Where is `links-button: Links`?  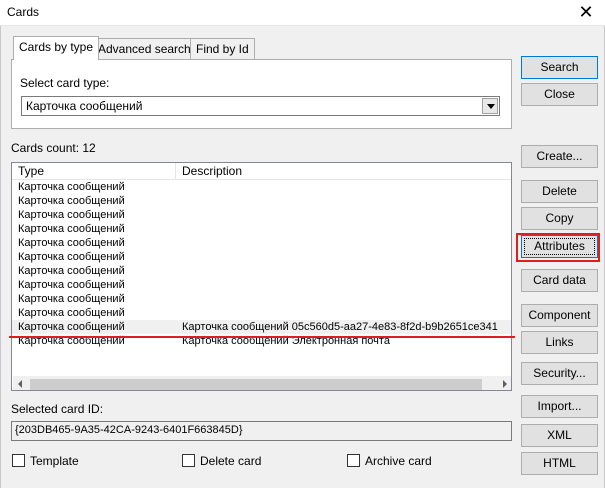 links-button: Links is located at coordinates (559, 342).